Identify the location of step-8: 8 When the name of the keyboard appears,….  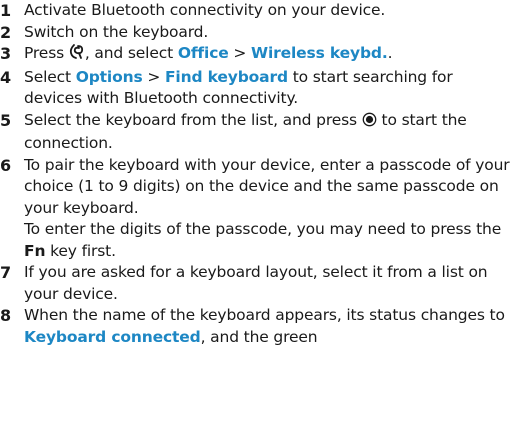
(257, 326).